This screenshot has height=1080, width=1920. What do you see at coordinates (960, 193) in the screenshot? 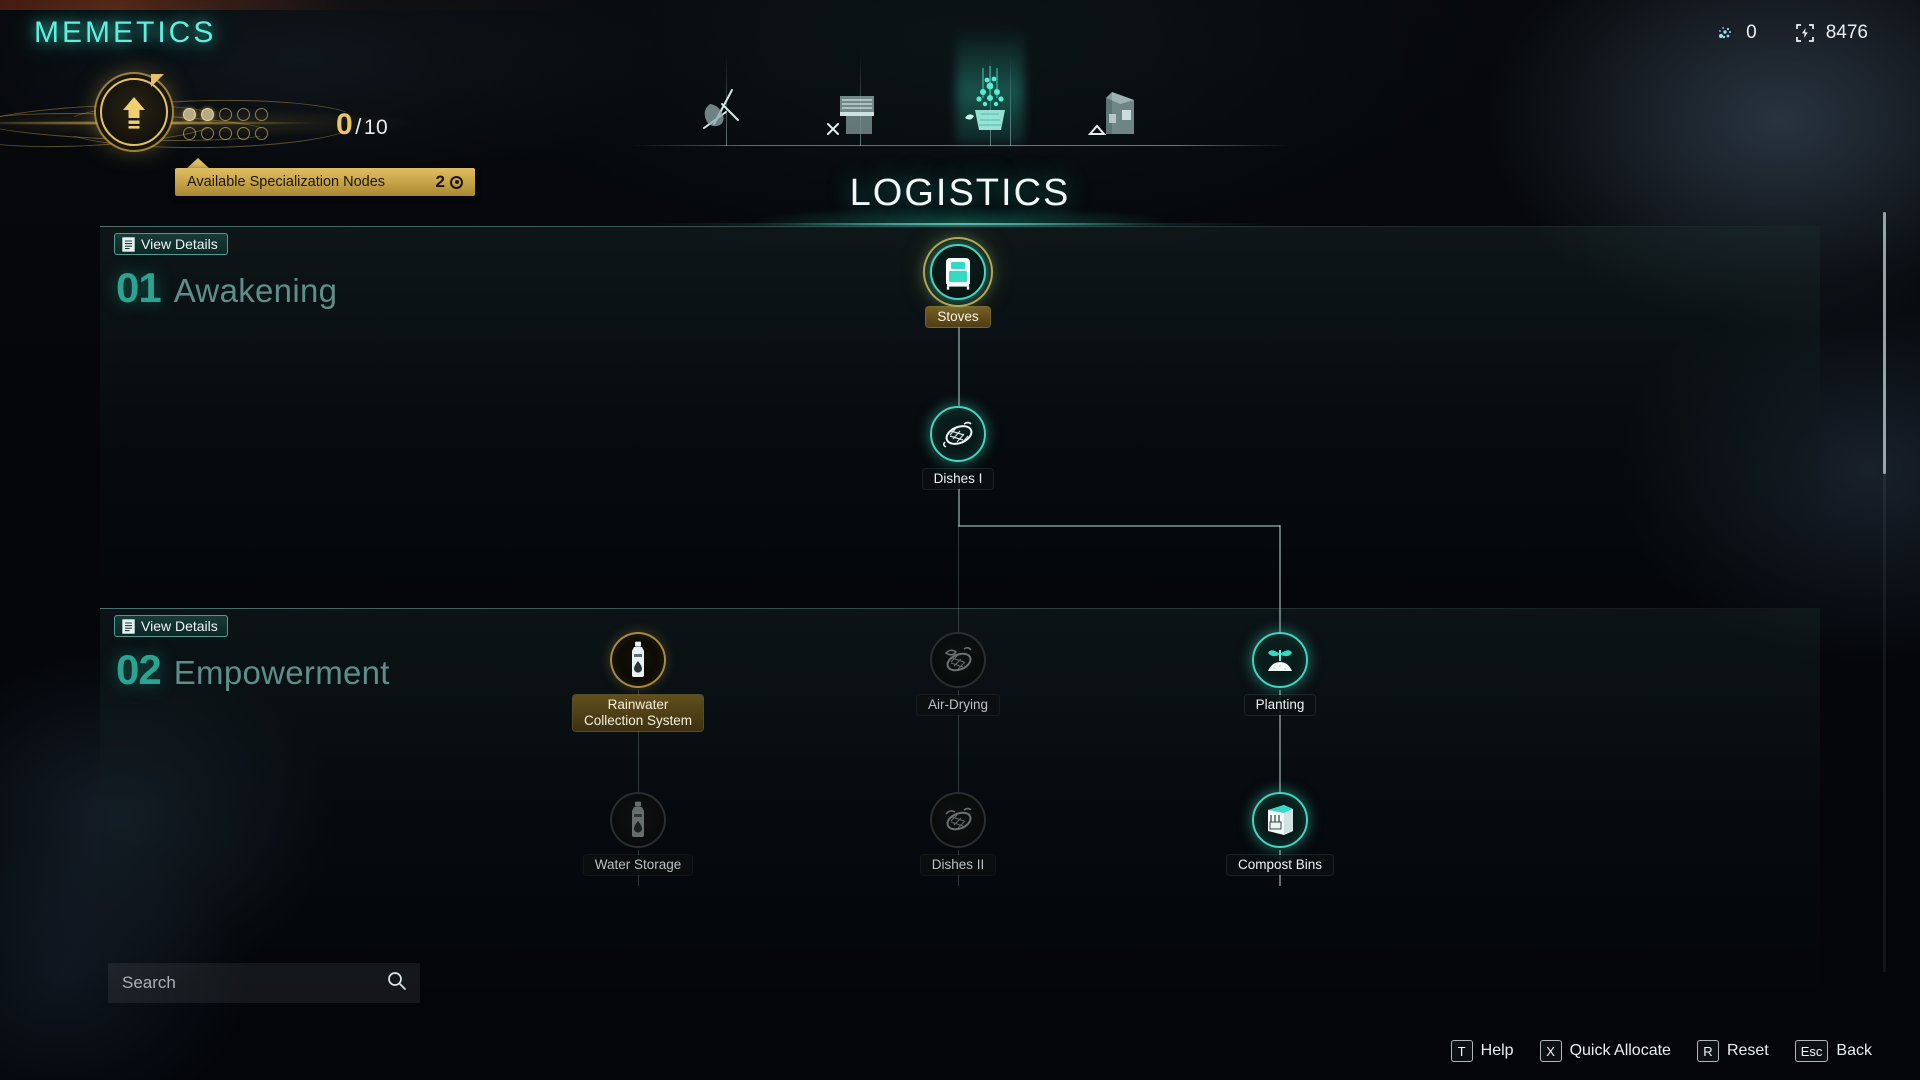
I see `page-title: LOGISTICS` at bounding box center [960, 193].